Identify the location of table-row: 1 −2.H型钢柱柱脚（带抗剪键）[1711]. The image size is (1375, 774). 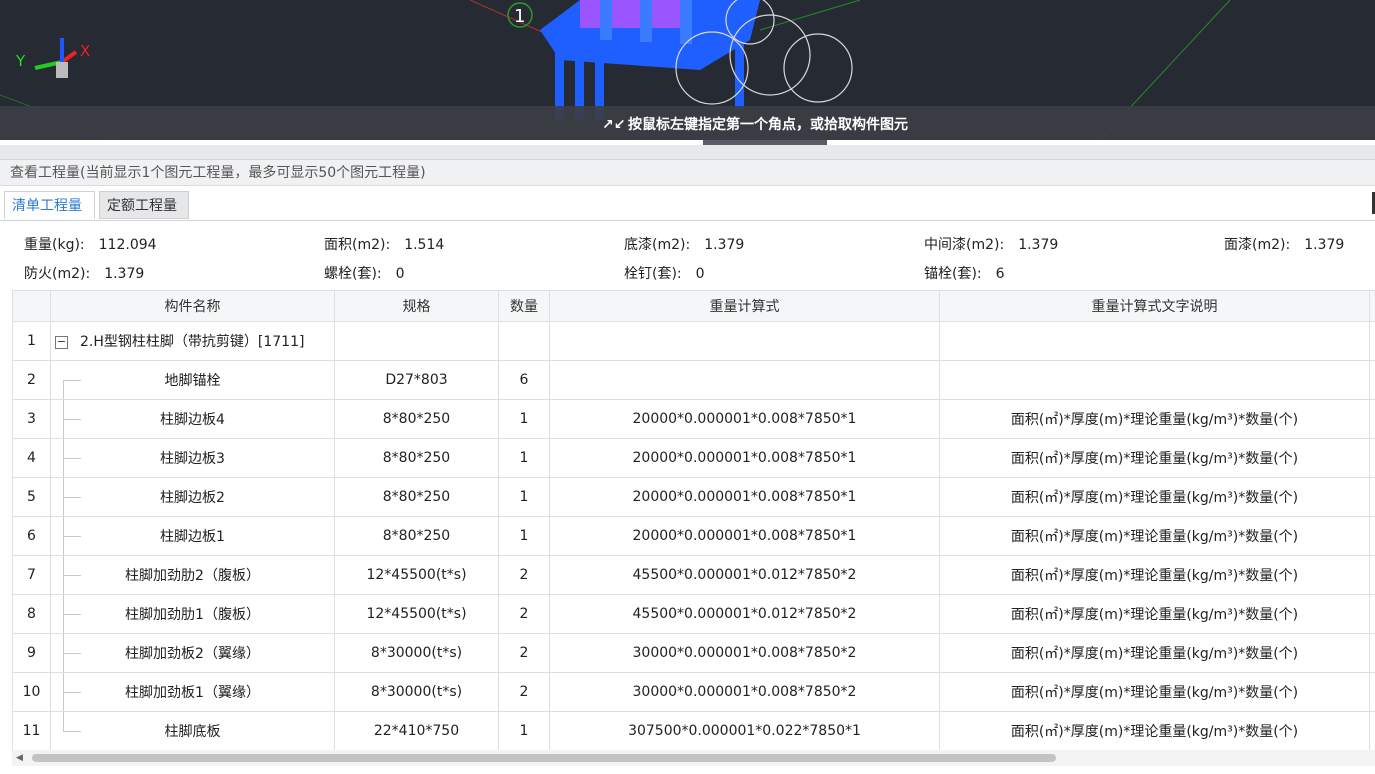
(693, 341).